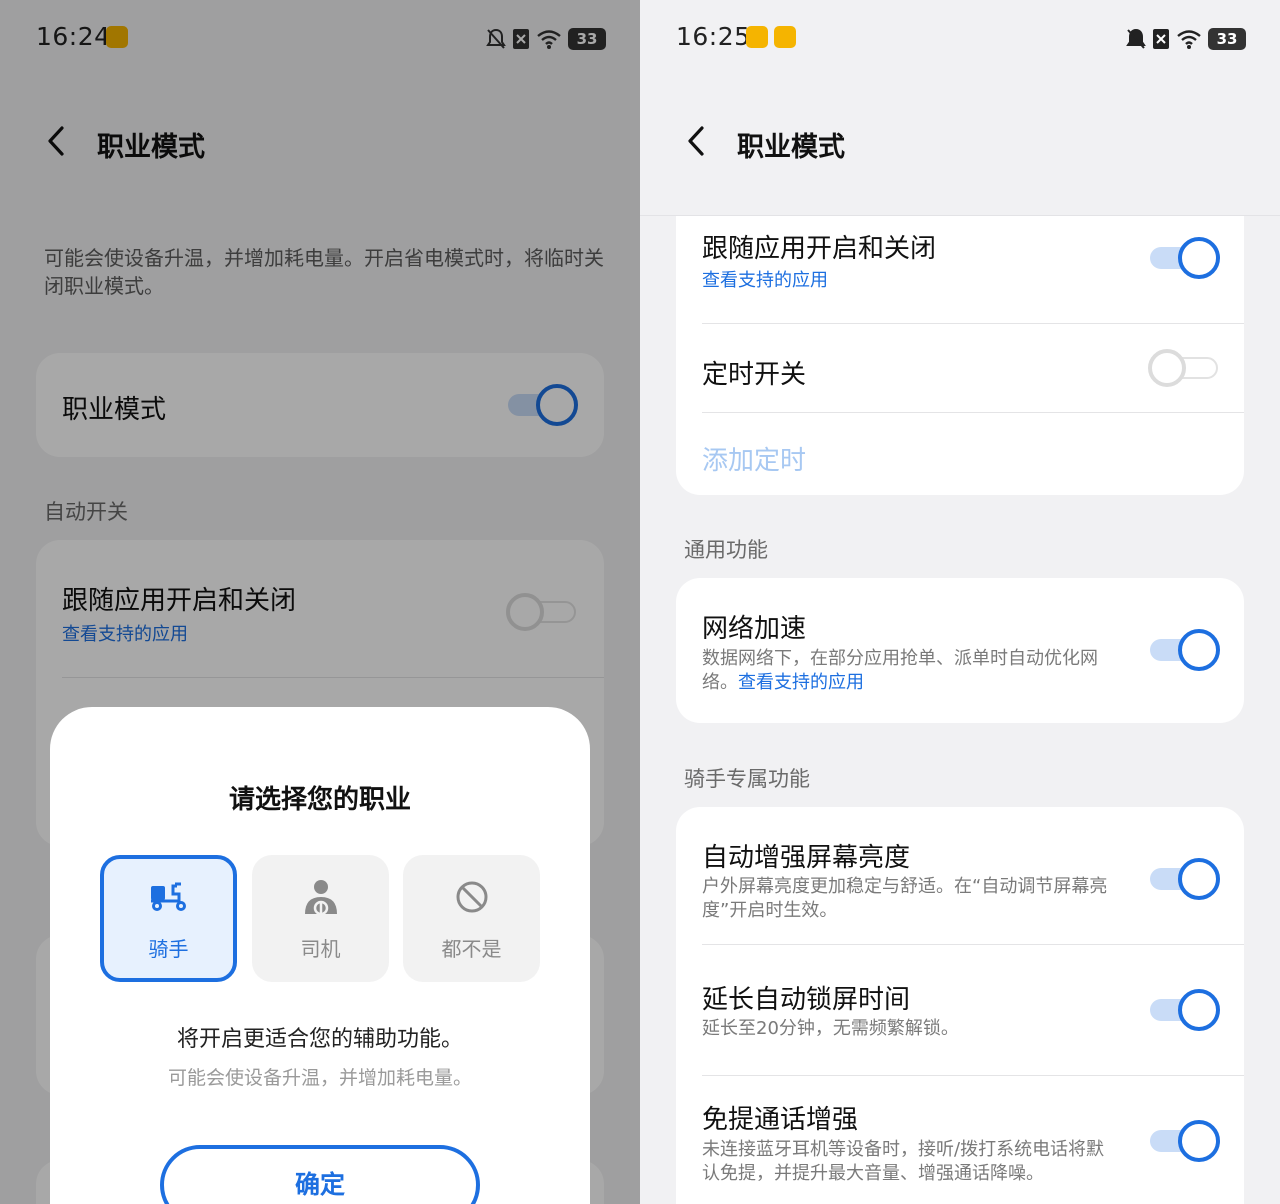 This screenshot has height=1204, width=1280. Describe the element at coordinates (1136, 39) in the screenshot. I see `bell-mute-icon` at that location.